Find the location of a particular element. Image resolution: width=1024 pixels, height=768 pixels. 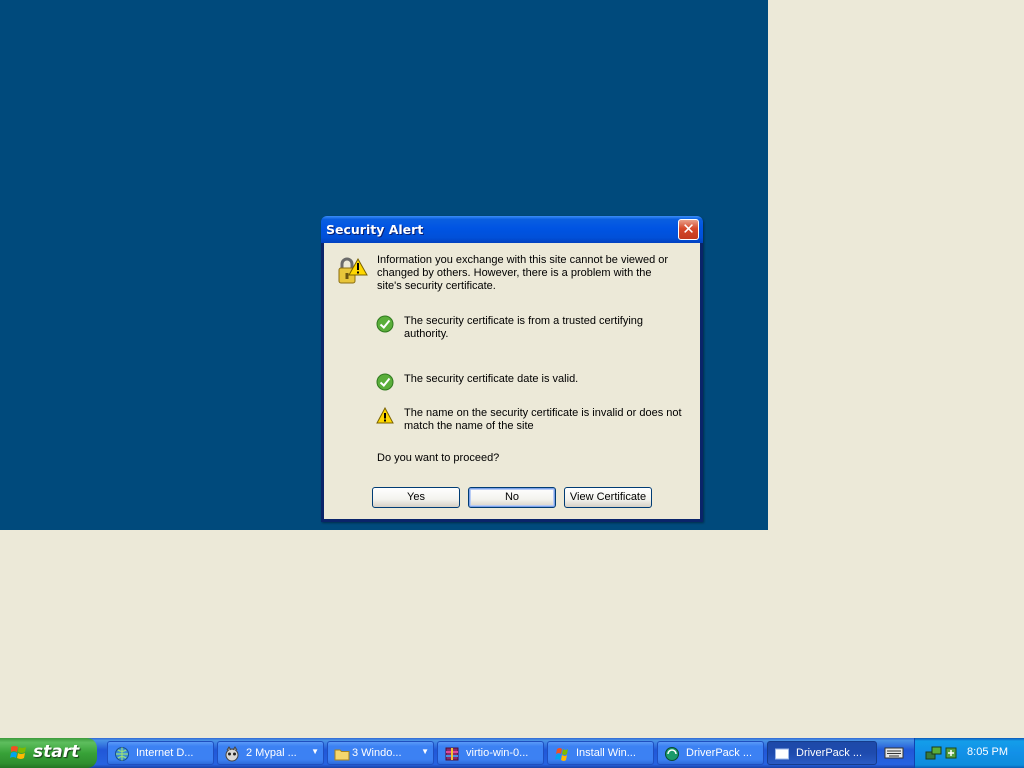

folder-icon is located at coordinates (342, 755).